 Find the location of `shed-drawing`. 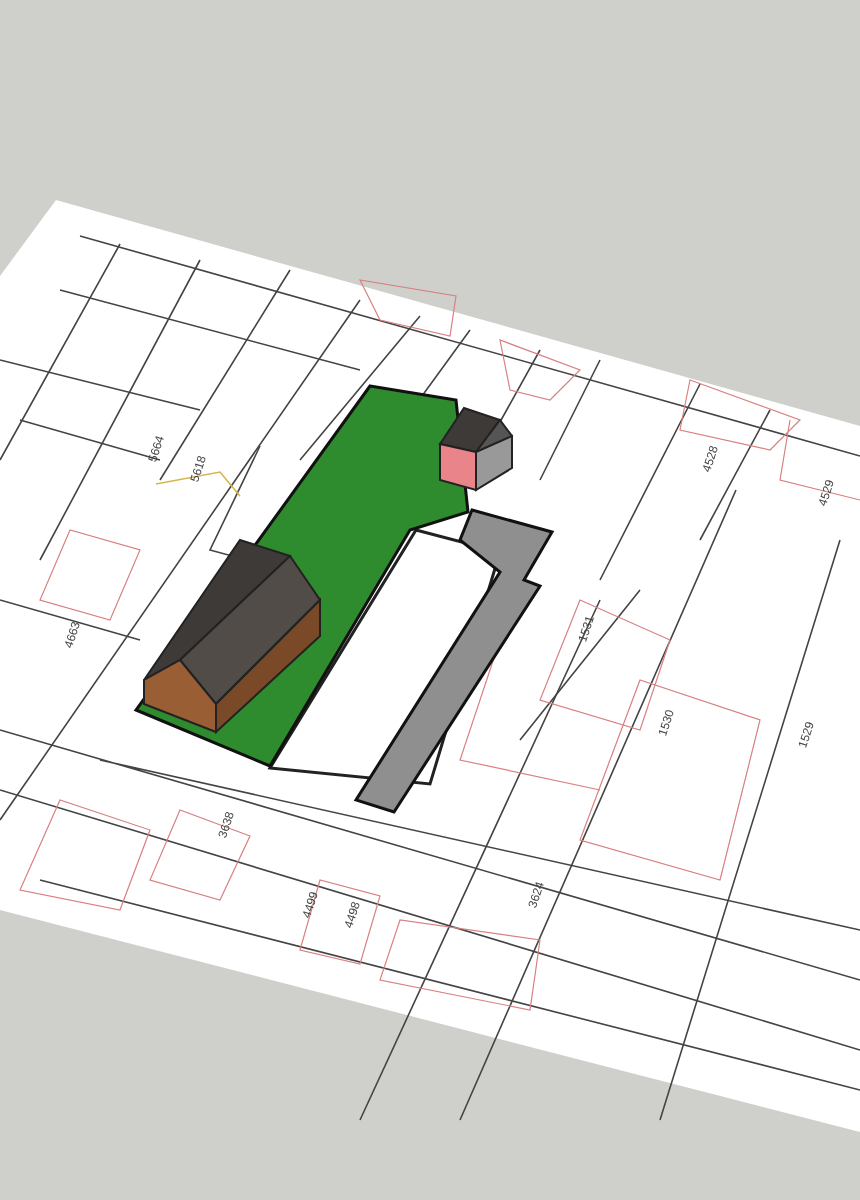

shed-drawing is located at coordinates (476, 449).